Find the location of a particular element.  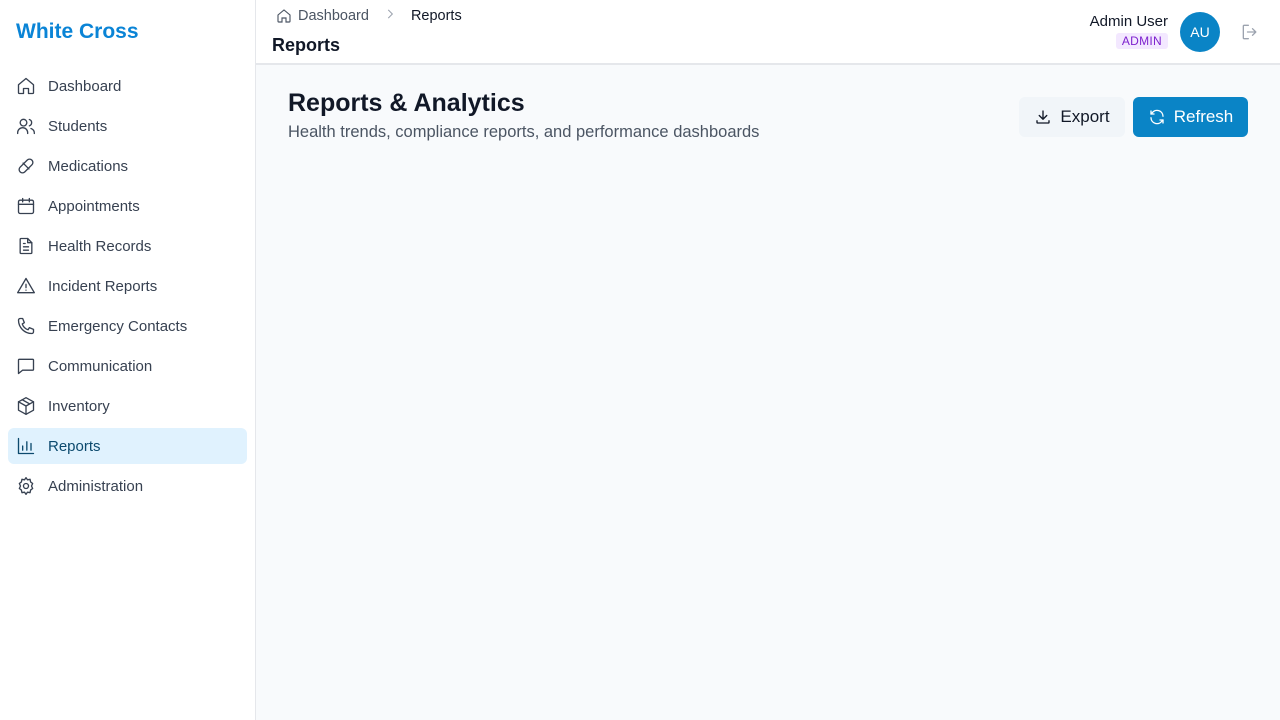

chevron-right-icon is located at coordinates (390, 16).